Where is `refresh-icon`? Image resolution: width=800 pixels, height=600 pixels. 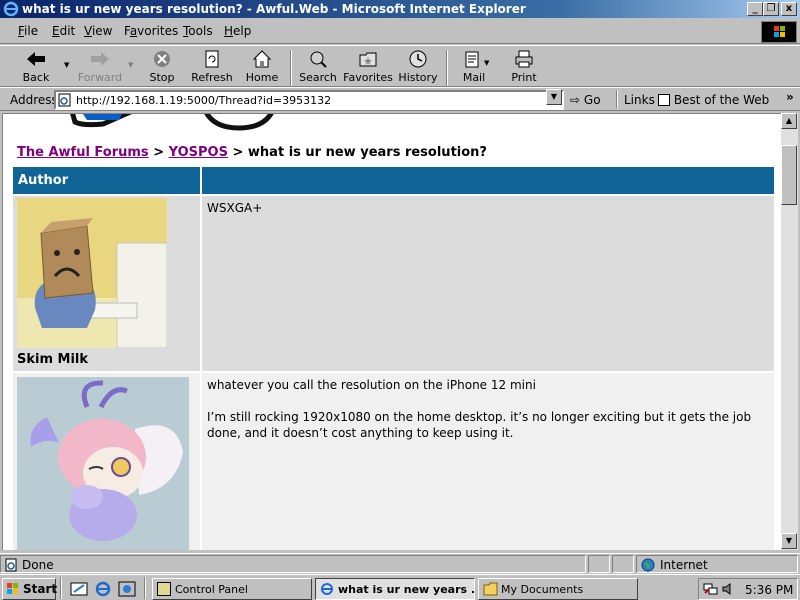 refresh-icon is located at coordinates (212, 59).